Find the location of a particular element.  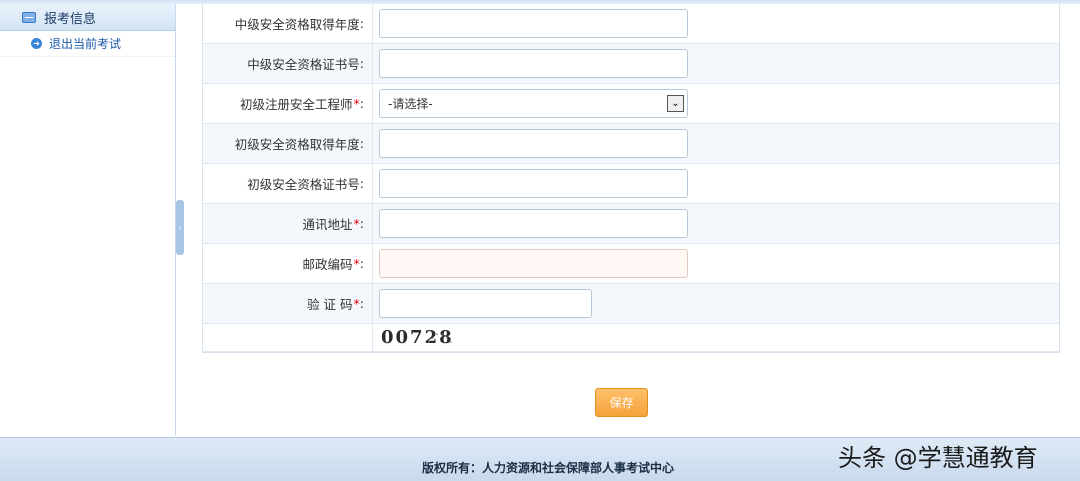

captcha-image: 00728 ⋰⋱ is located at coordinates (416, 337).